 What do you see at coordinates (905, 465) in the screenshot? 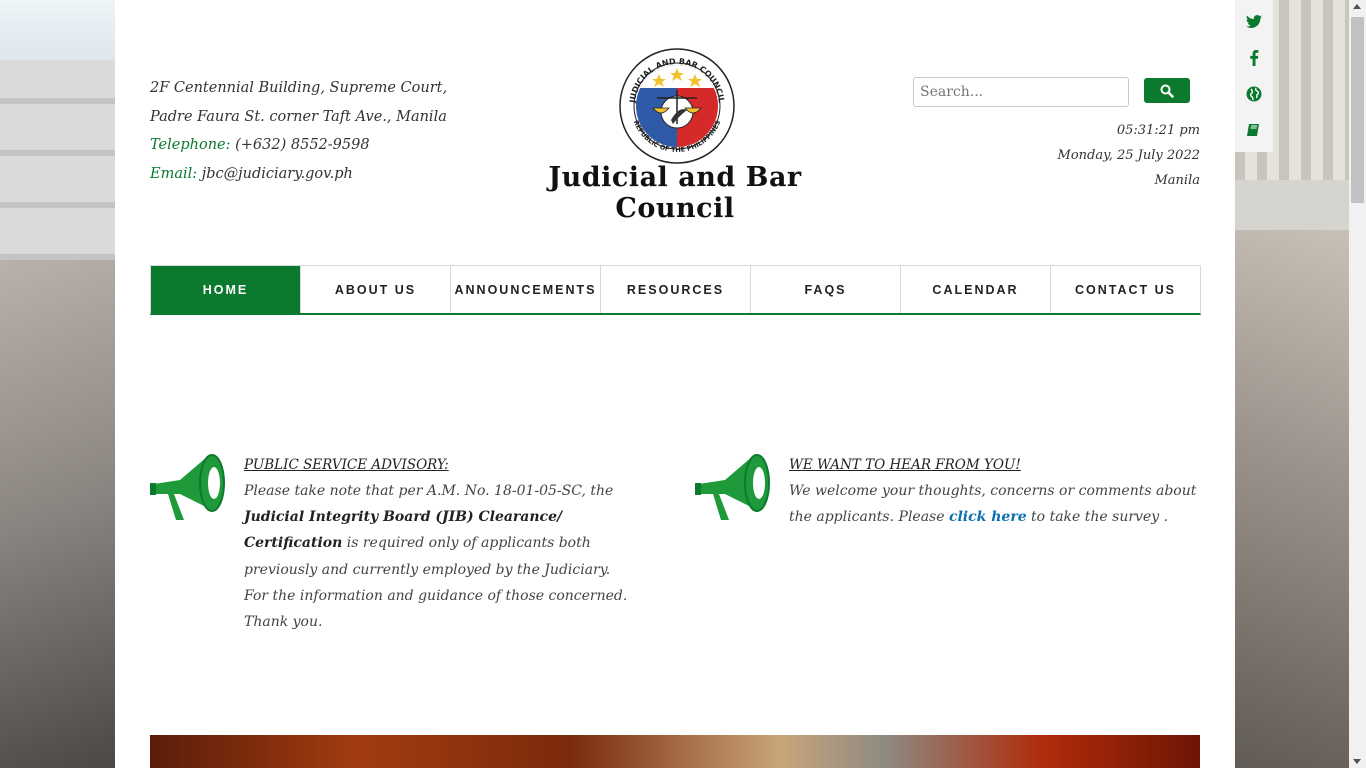
I see `survey-heading: WE WANT TO HEAR FROM YOU!` at bounding box center [905, 465].